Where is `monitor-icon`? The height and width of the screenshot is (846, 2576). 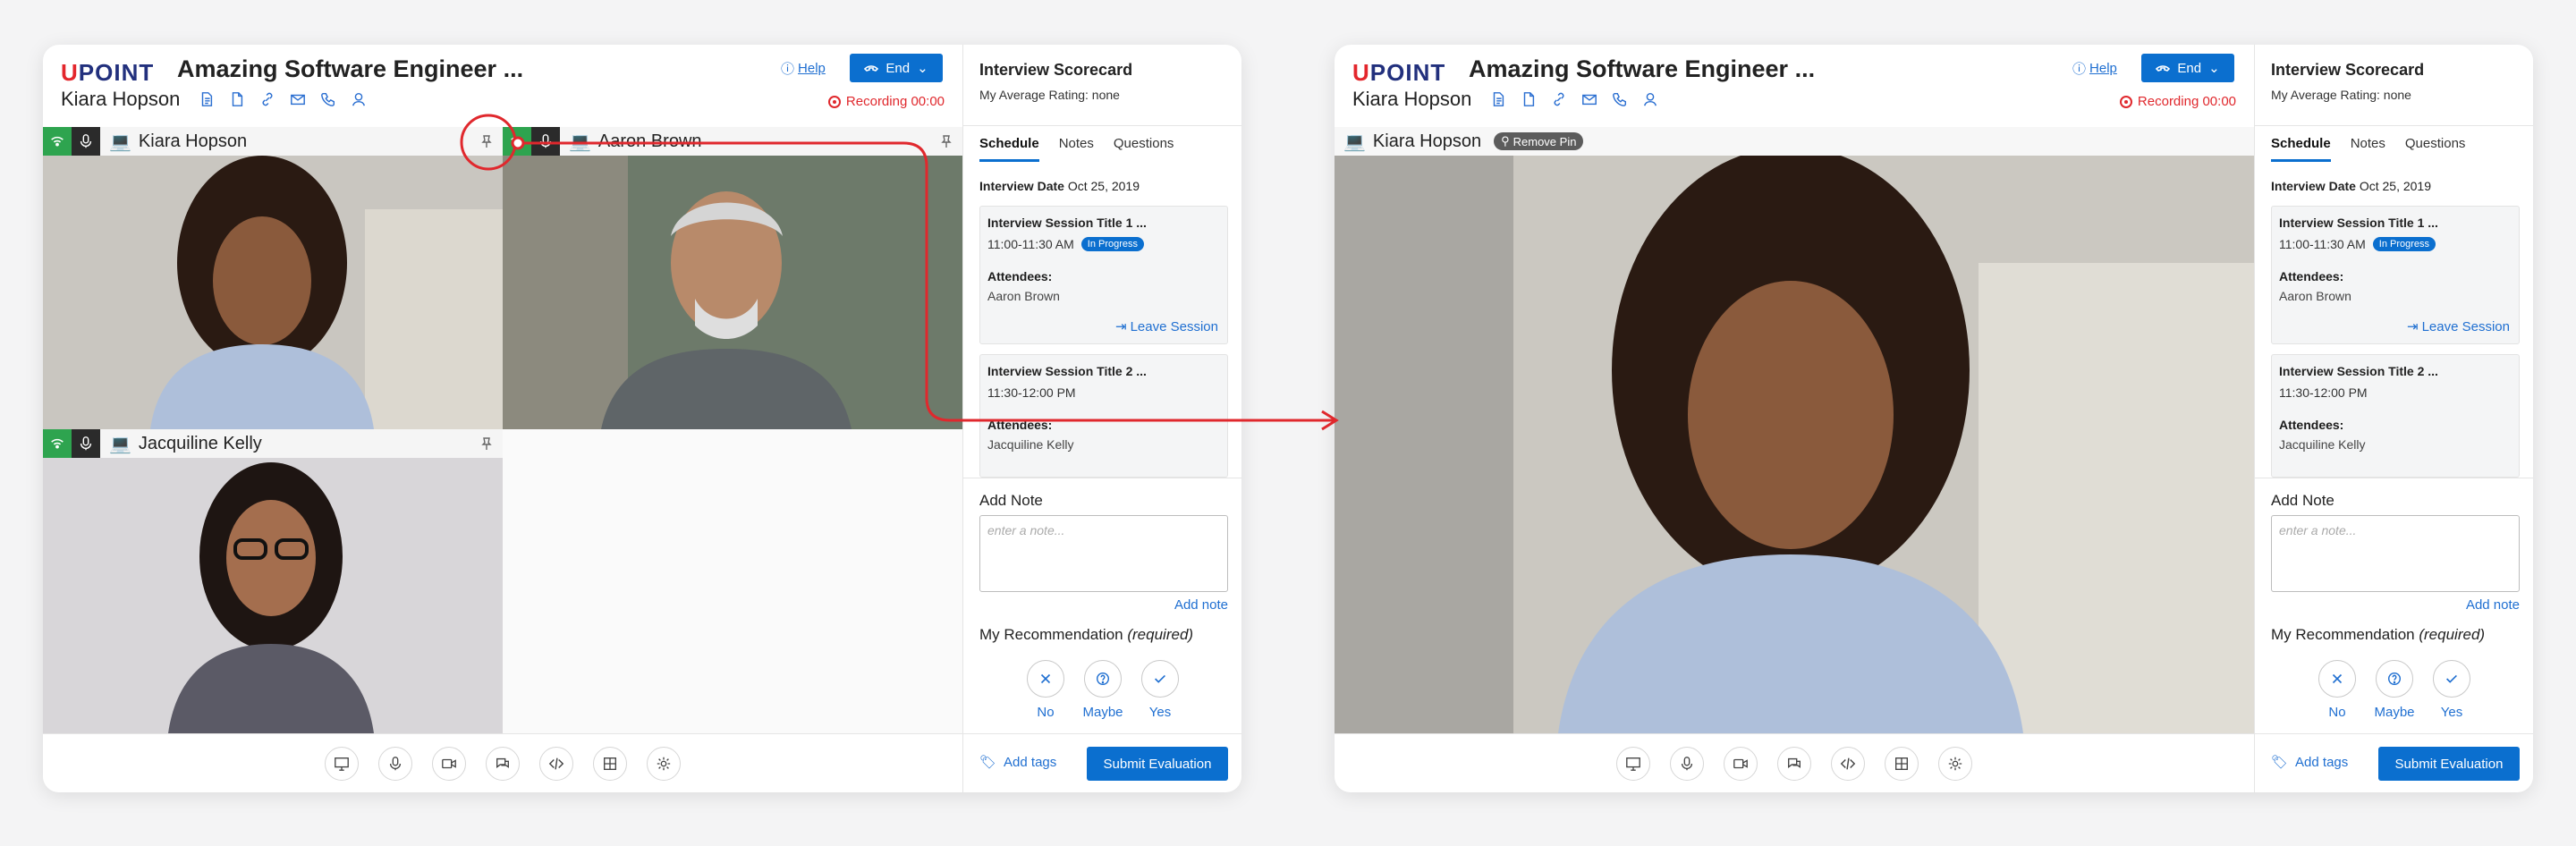
monitor-icon is located at coordinates (342, 764).